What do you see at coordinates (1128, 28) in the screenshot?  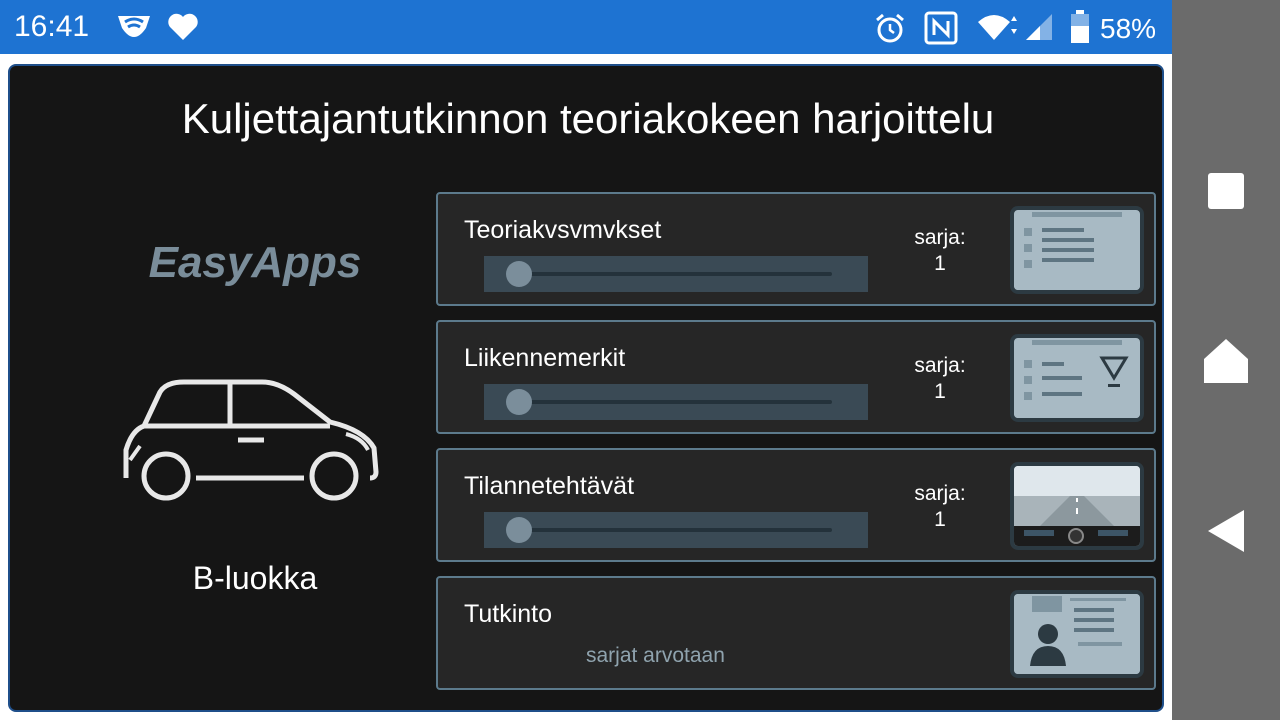 I see `battery-level: 58%` at bounding box center [1128, 28].